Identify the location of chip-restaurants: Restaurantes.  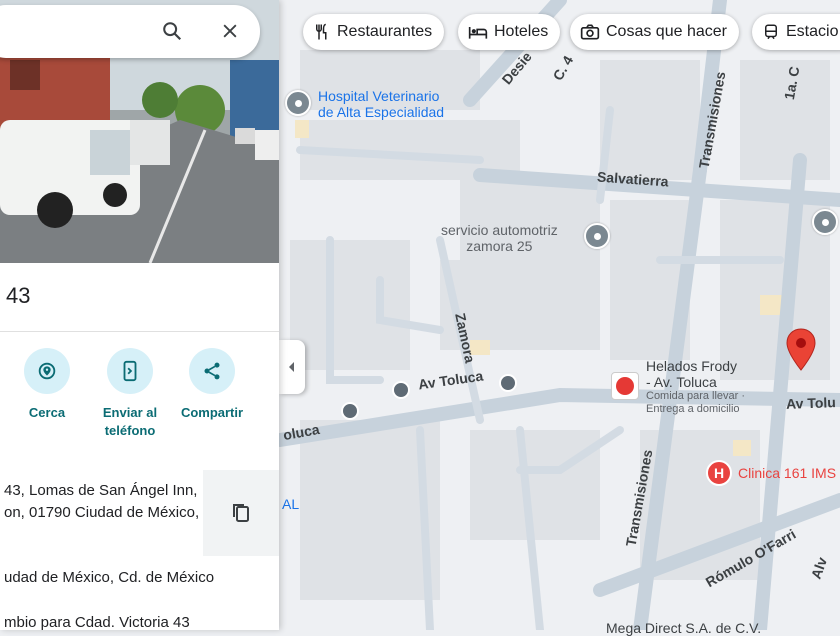
(374, 32).